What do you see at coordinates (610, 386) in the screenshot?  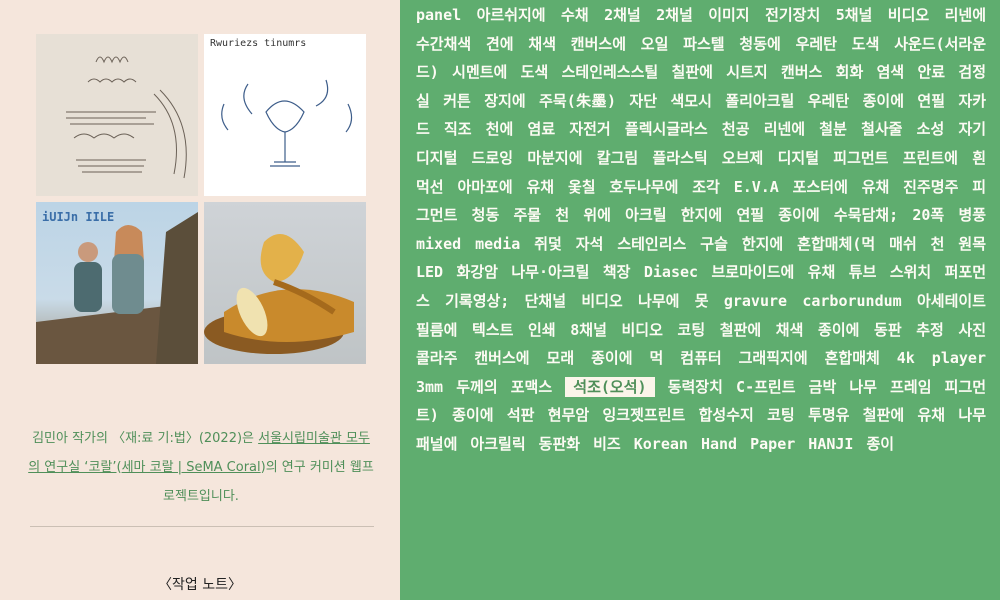 I see `material-tag: 석조(오석)` at bounding box center [610, 386].